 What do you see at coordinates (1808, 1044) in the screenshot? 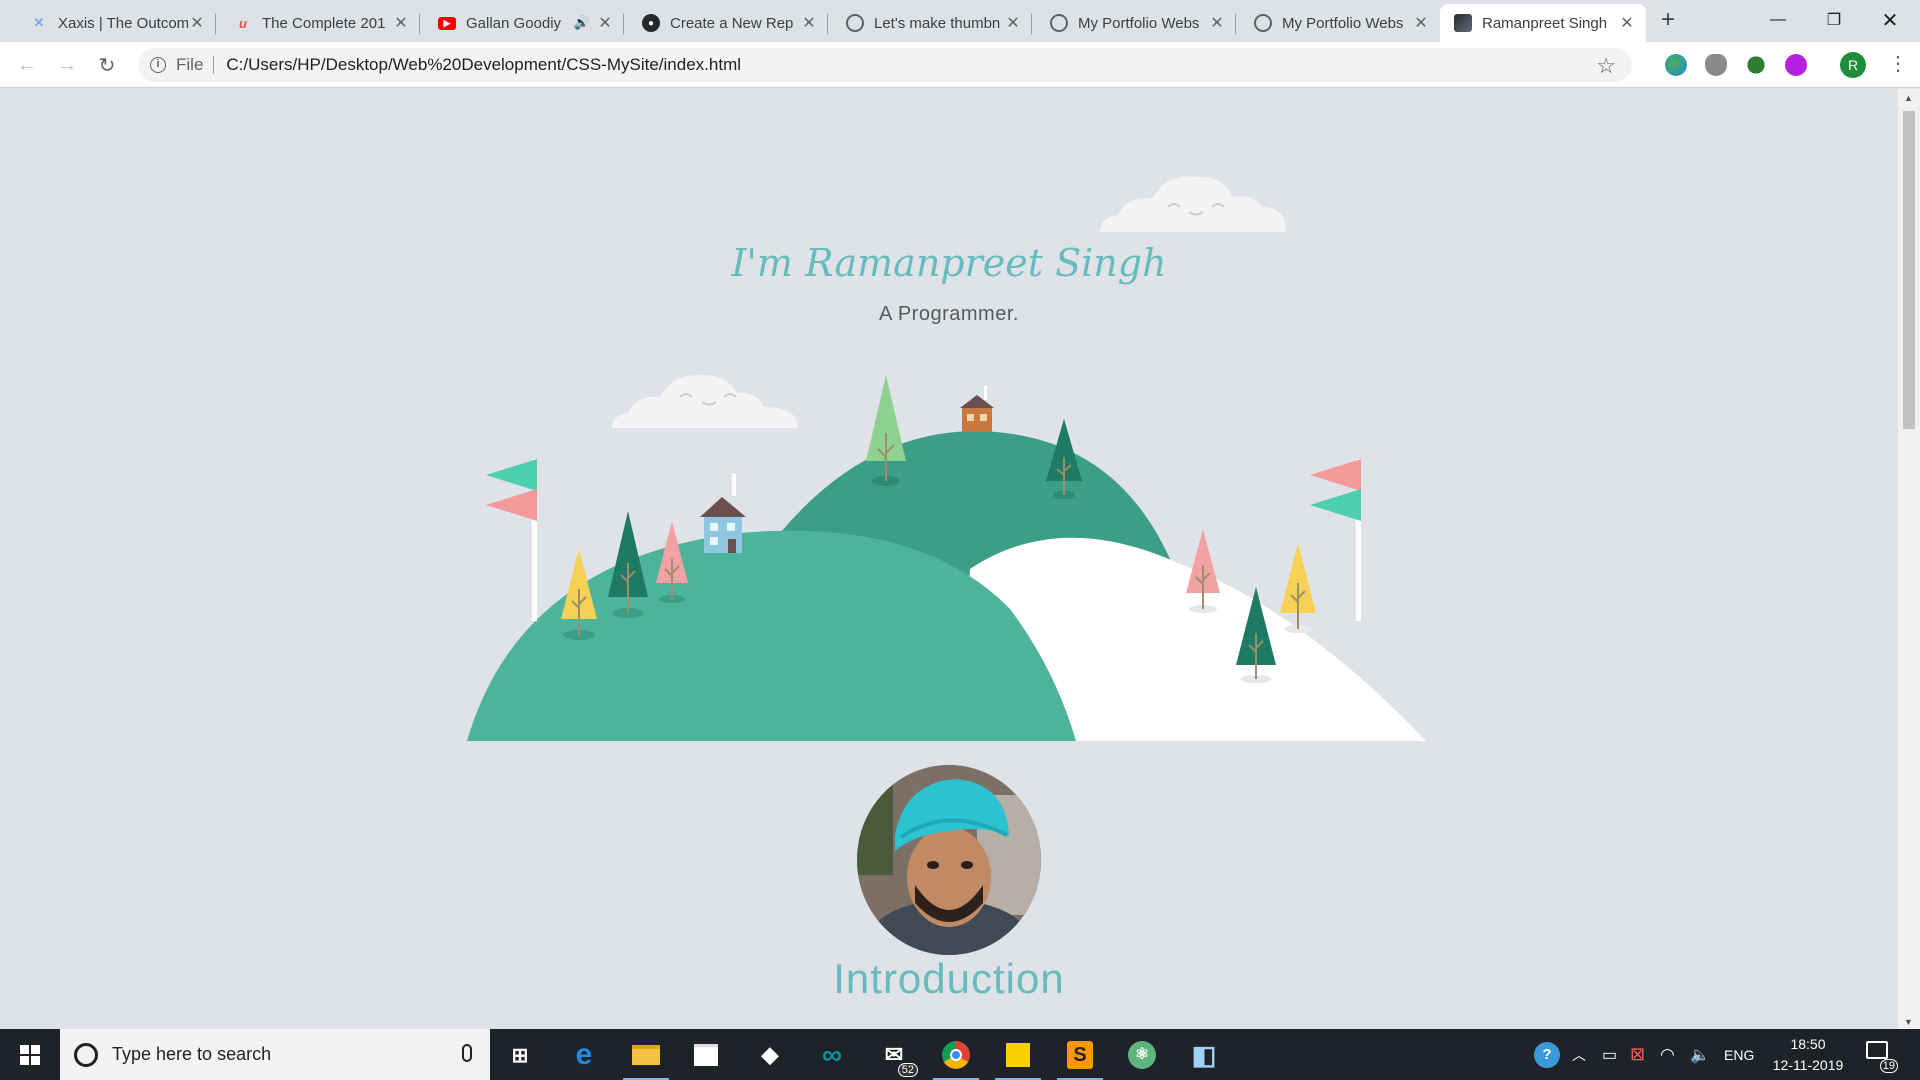
I see `clock-time: 18:50` at bounding box center [1808, 1044].